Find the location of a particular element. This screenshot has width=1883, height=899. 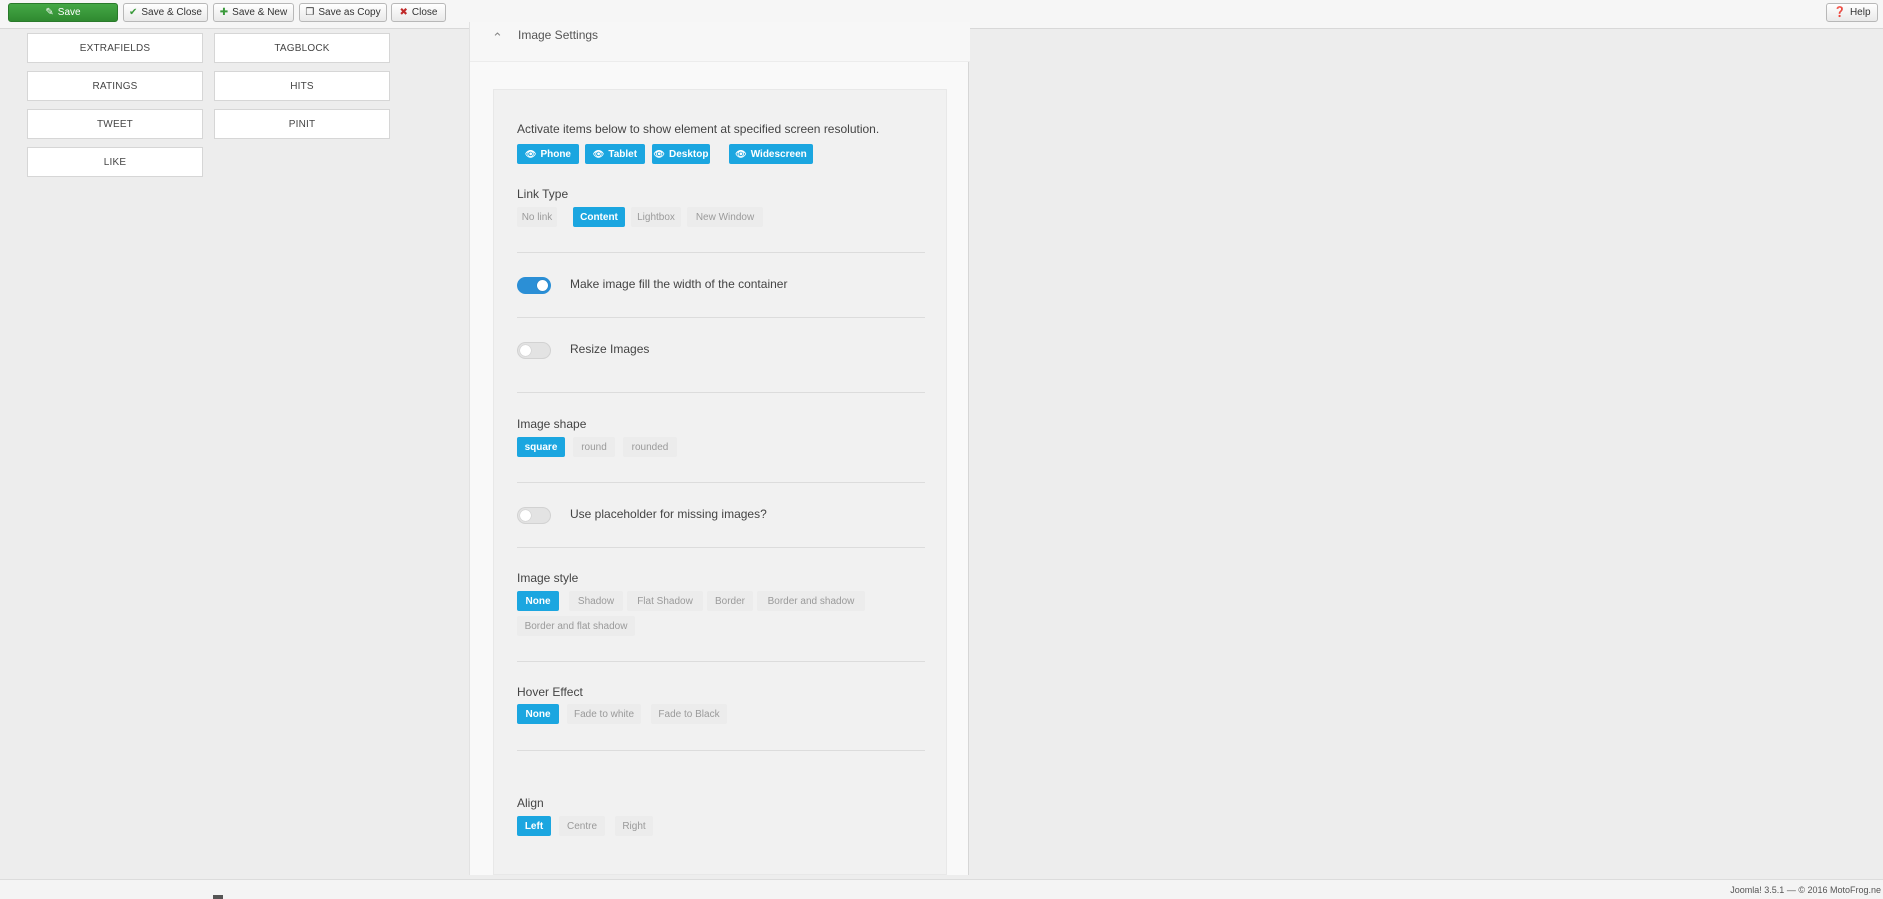

check-icon: ✔ is located at coordinates (133, 12).